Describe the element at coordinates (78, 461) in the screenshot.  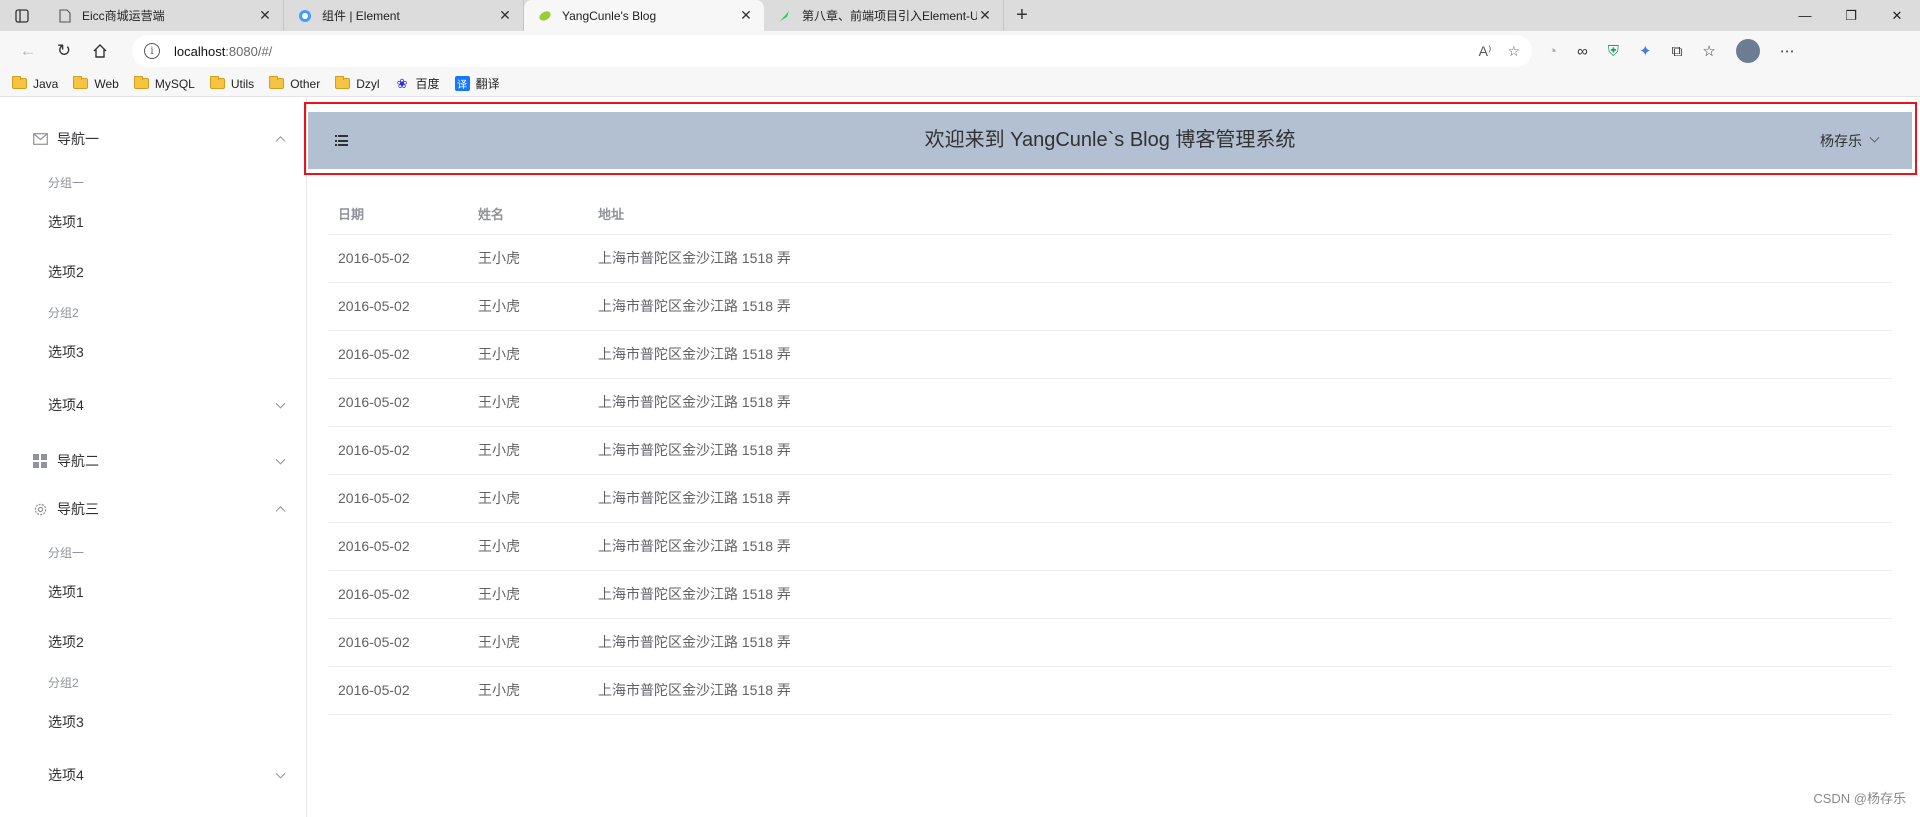
I see `submenu-nav2-label: 导航二` at that location.